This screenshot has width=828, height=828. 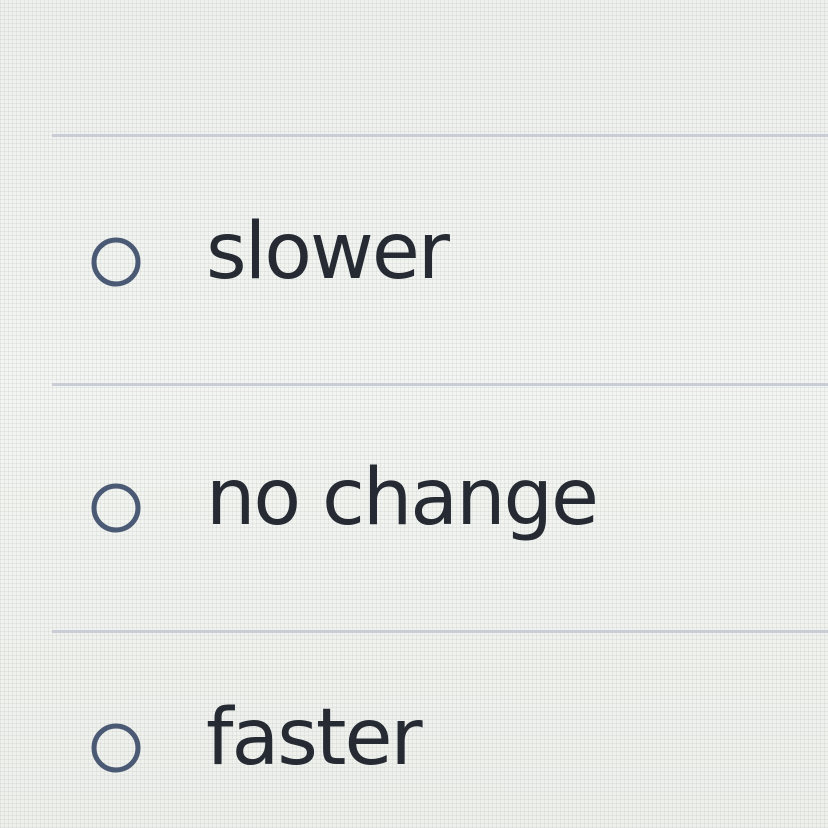 I want to click on option-faster: faster, so click(x=253, y=744).